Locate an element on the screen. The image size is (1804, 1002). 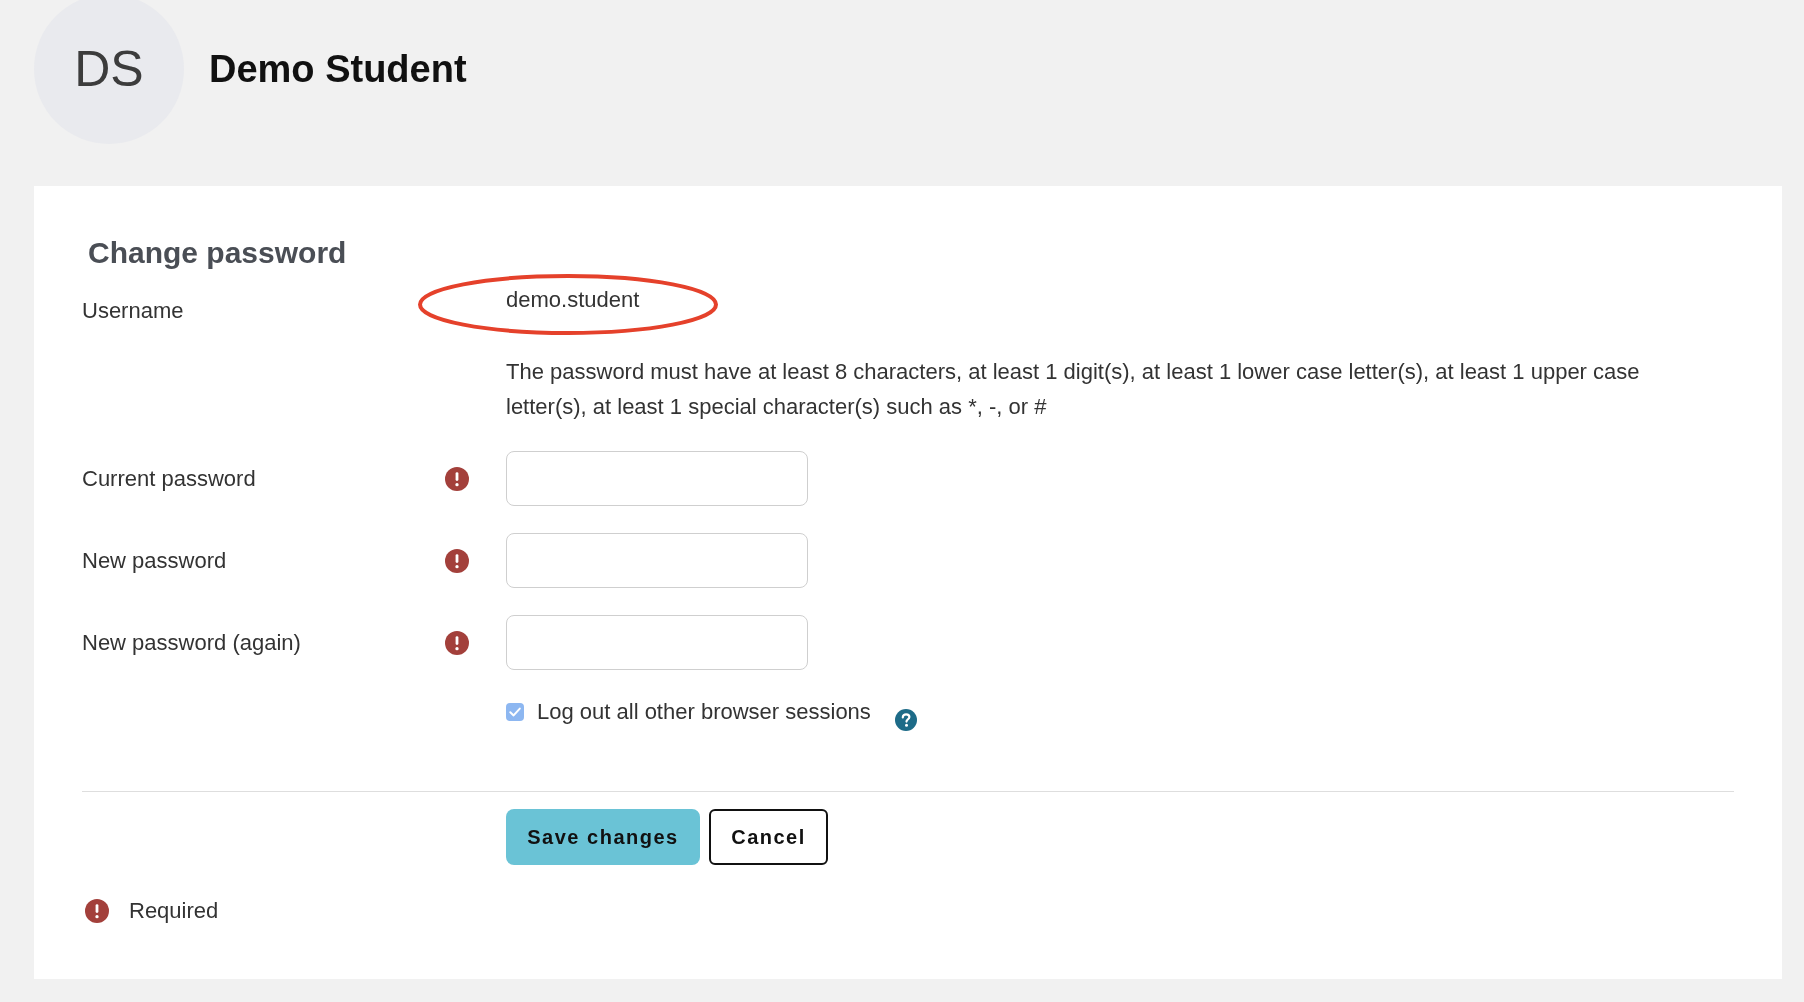
field-label: New password is located at coordinates (155, 560).